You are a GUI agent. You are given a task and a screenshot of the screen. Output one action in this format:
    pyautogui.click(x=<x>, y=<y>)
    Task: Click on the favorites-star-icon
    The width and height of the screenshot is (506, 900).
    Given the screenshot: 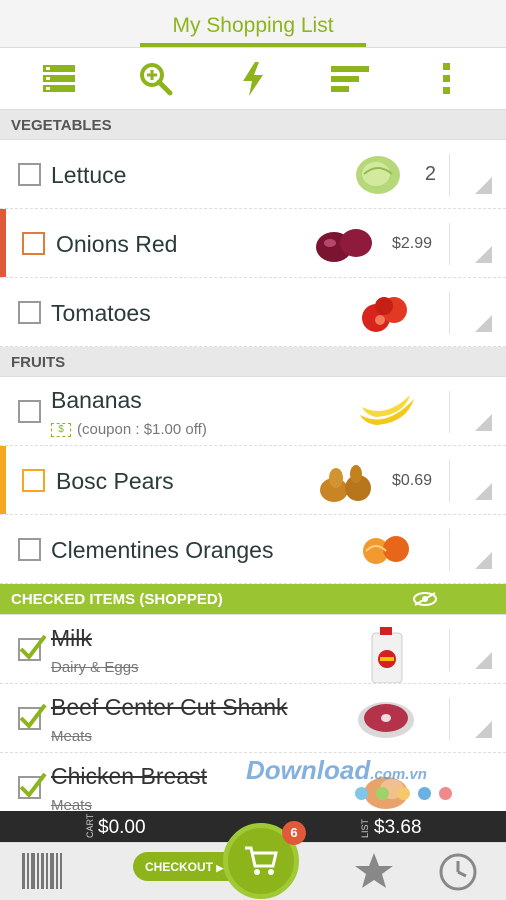 What is the action you would take?
    pyautogui.click(x=374, y=873)
    